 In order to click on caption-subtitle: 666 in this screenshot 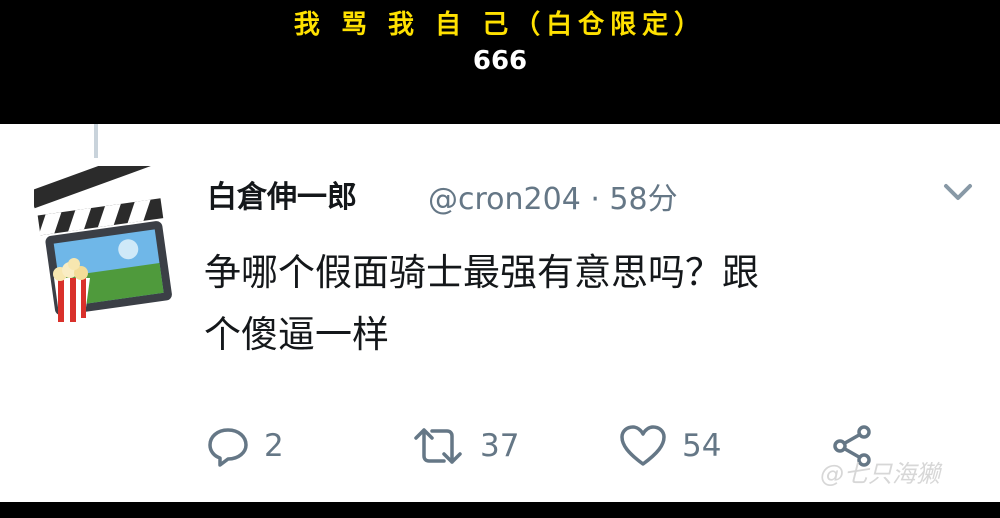, I will do `click(500, 61)`.